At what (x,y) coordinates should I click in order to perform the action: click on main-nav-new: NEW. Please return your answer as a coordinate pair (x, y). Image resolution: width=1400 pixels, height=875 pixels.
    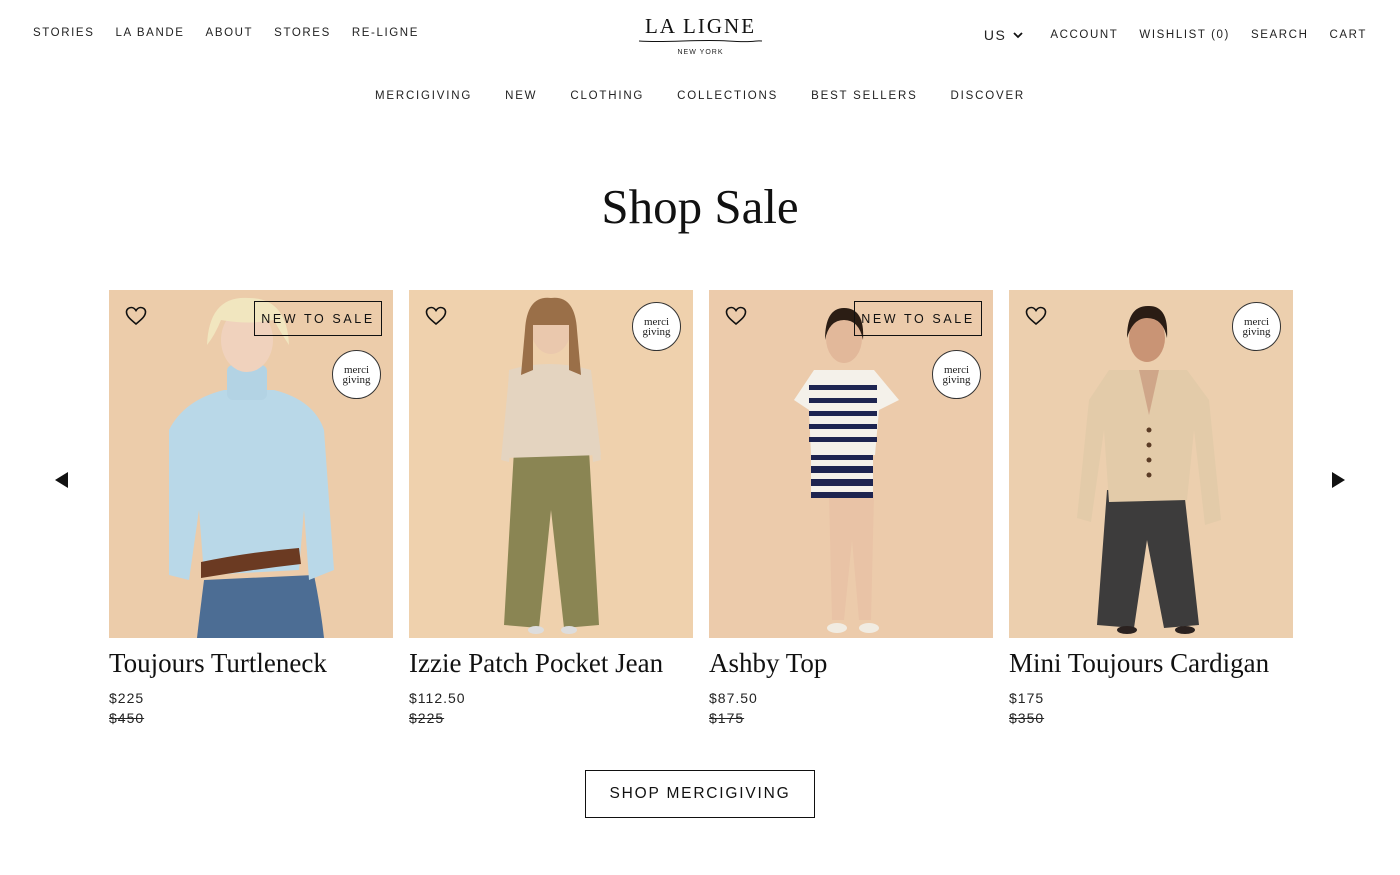
    Looking at the image, I should click on (521, 96).